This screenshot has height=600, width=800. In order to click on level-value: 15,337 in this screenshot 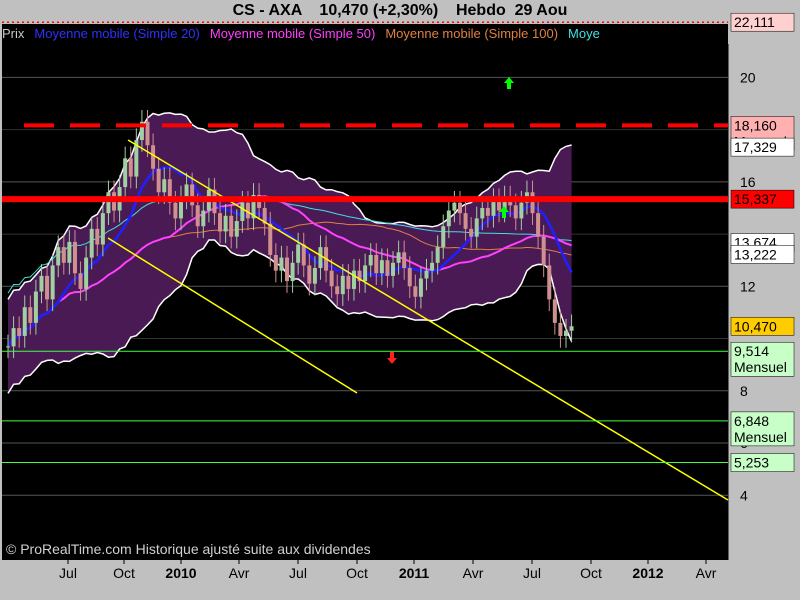, I will do `click(755, 199)`.